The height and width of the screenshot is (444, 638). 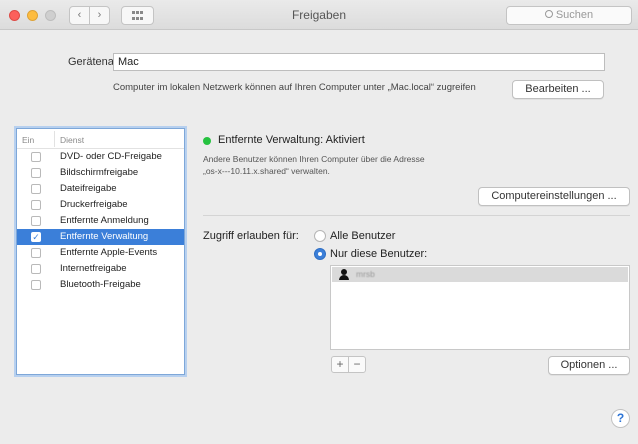 What do you see at coordinates (72, 140) in the screenshot?
I see `column-header-service: Dienst` at bounding box center [72, 140].